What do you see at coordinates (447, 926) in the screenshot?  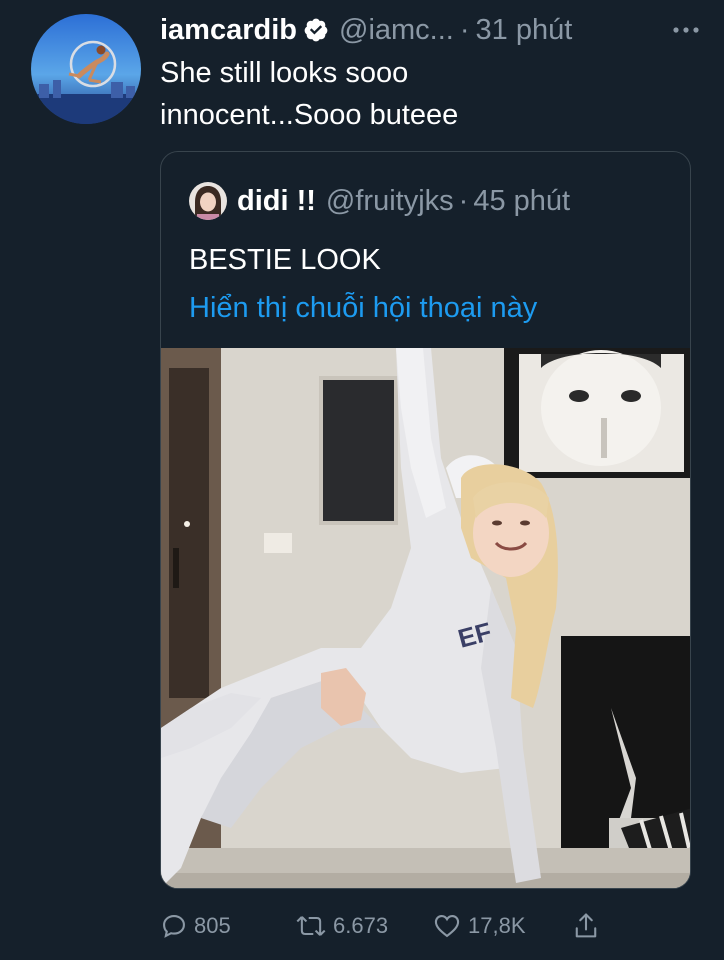 I see `heart-icon` at bounding box center [447, 926].